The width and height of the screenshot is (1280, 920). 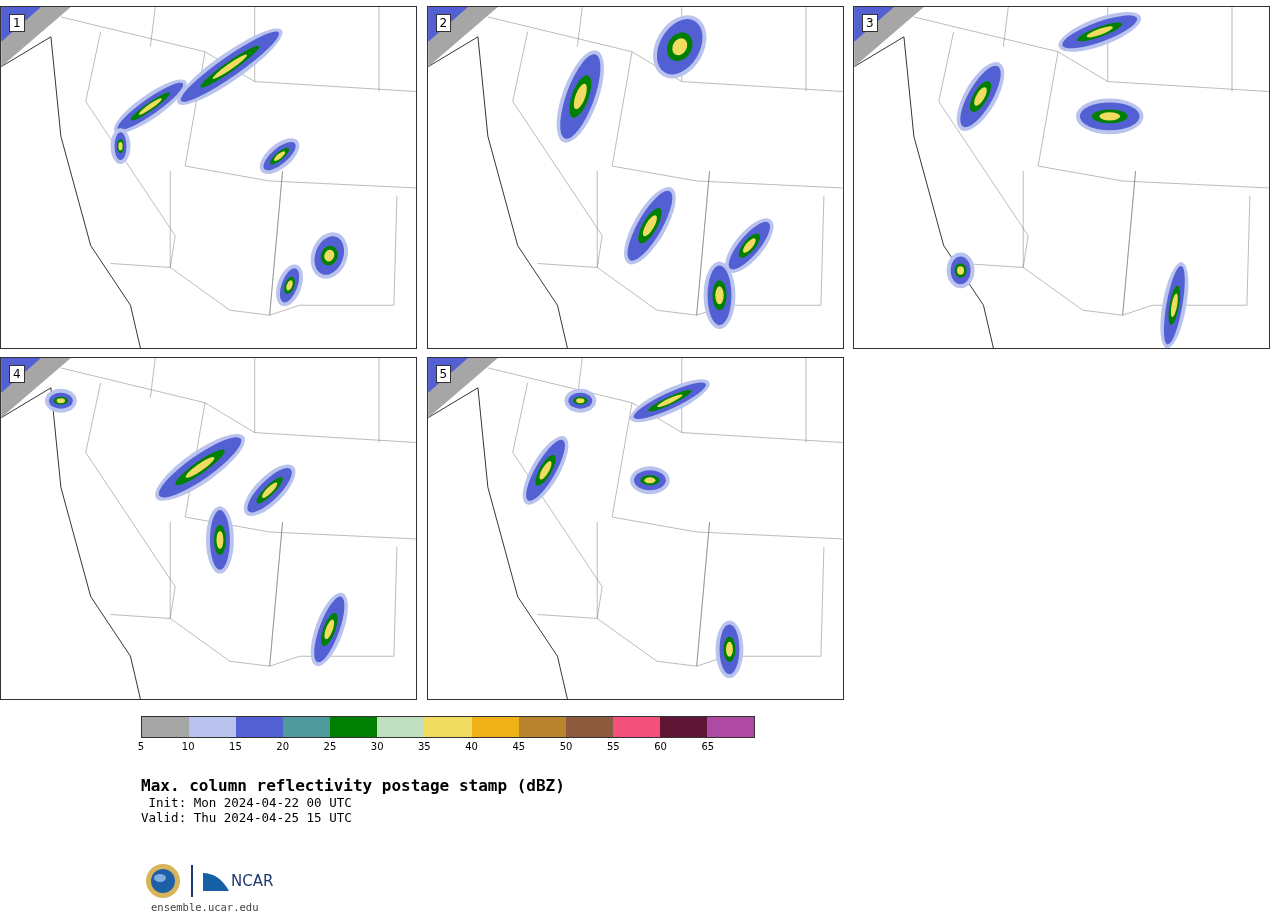 What do you see at coordinates (566, 746) in the screenshot?
I see `tick-label: 50` at bounding box center [566, 746].